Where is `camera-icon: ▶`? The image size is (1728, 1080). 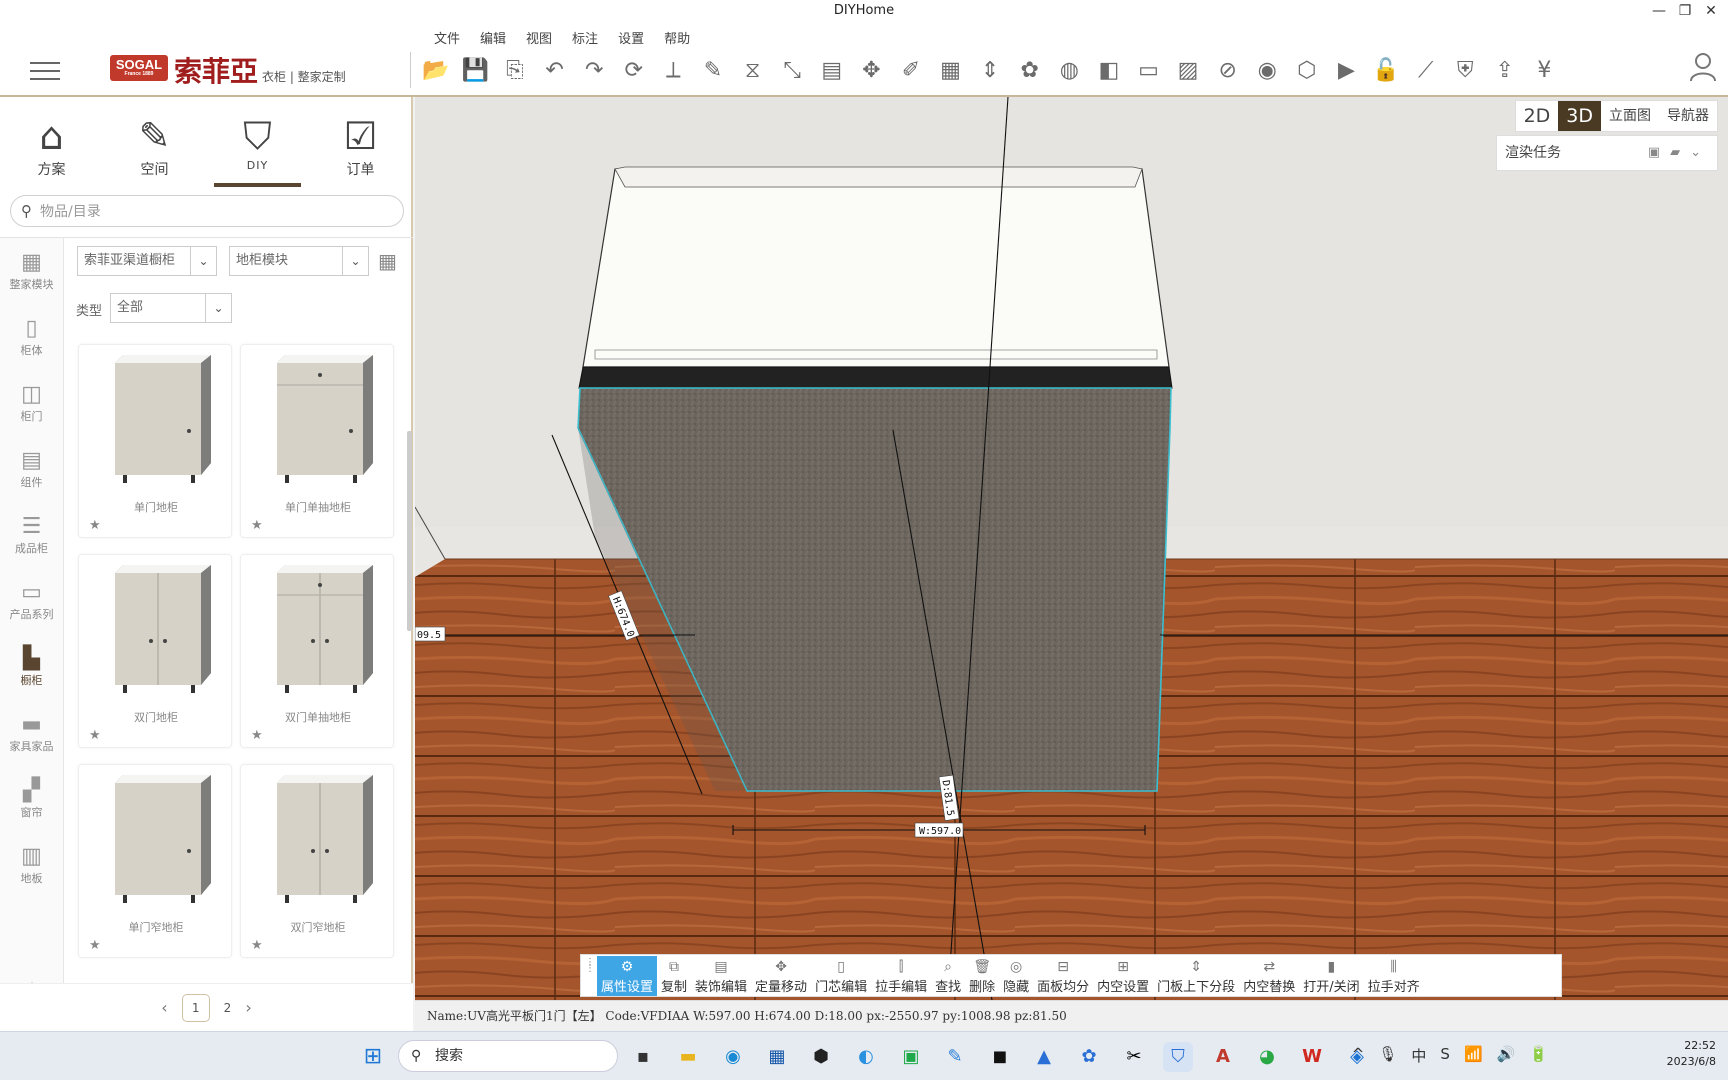 camera-icon: ▶ is located at coordinates (1347, 70).